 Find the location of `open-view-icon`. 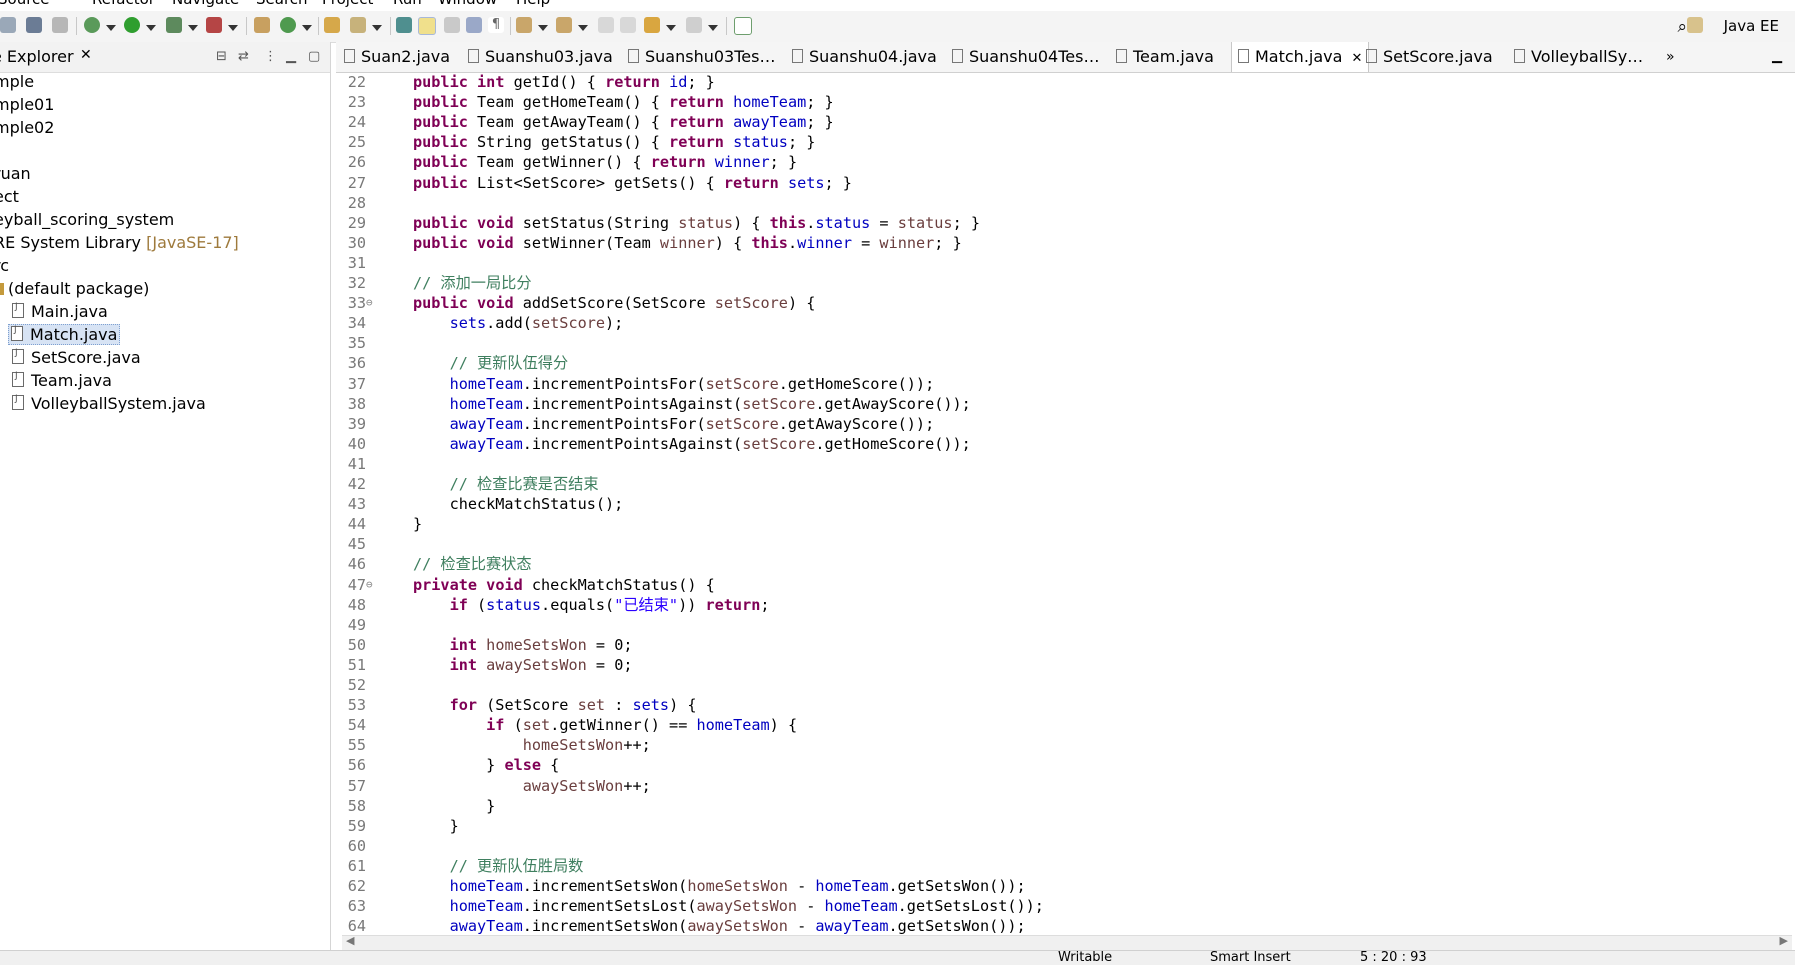

open-view-icon is located at coordinates (743, 26).